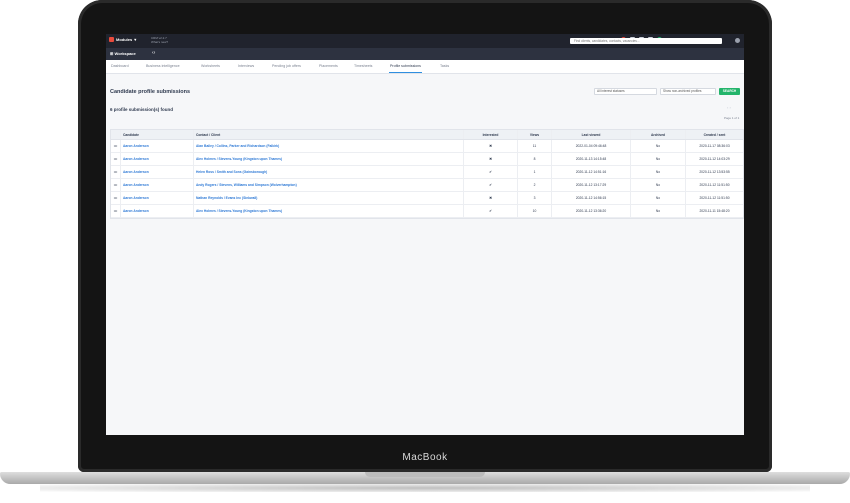 This screenshot has width=850, height=503. Describe the element at coordinates (714, 134) in the screenshot. I see `column-header-created: Created / sent` at that location.